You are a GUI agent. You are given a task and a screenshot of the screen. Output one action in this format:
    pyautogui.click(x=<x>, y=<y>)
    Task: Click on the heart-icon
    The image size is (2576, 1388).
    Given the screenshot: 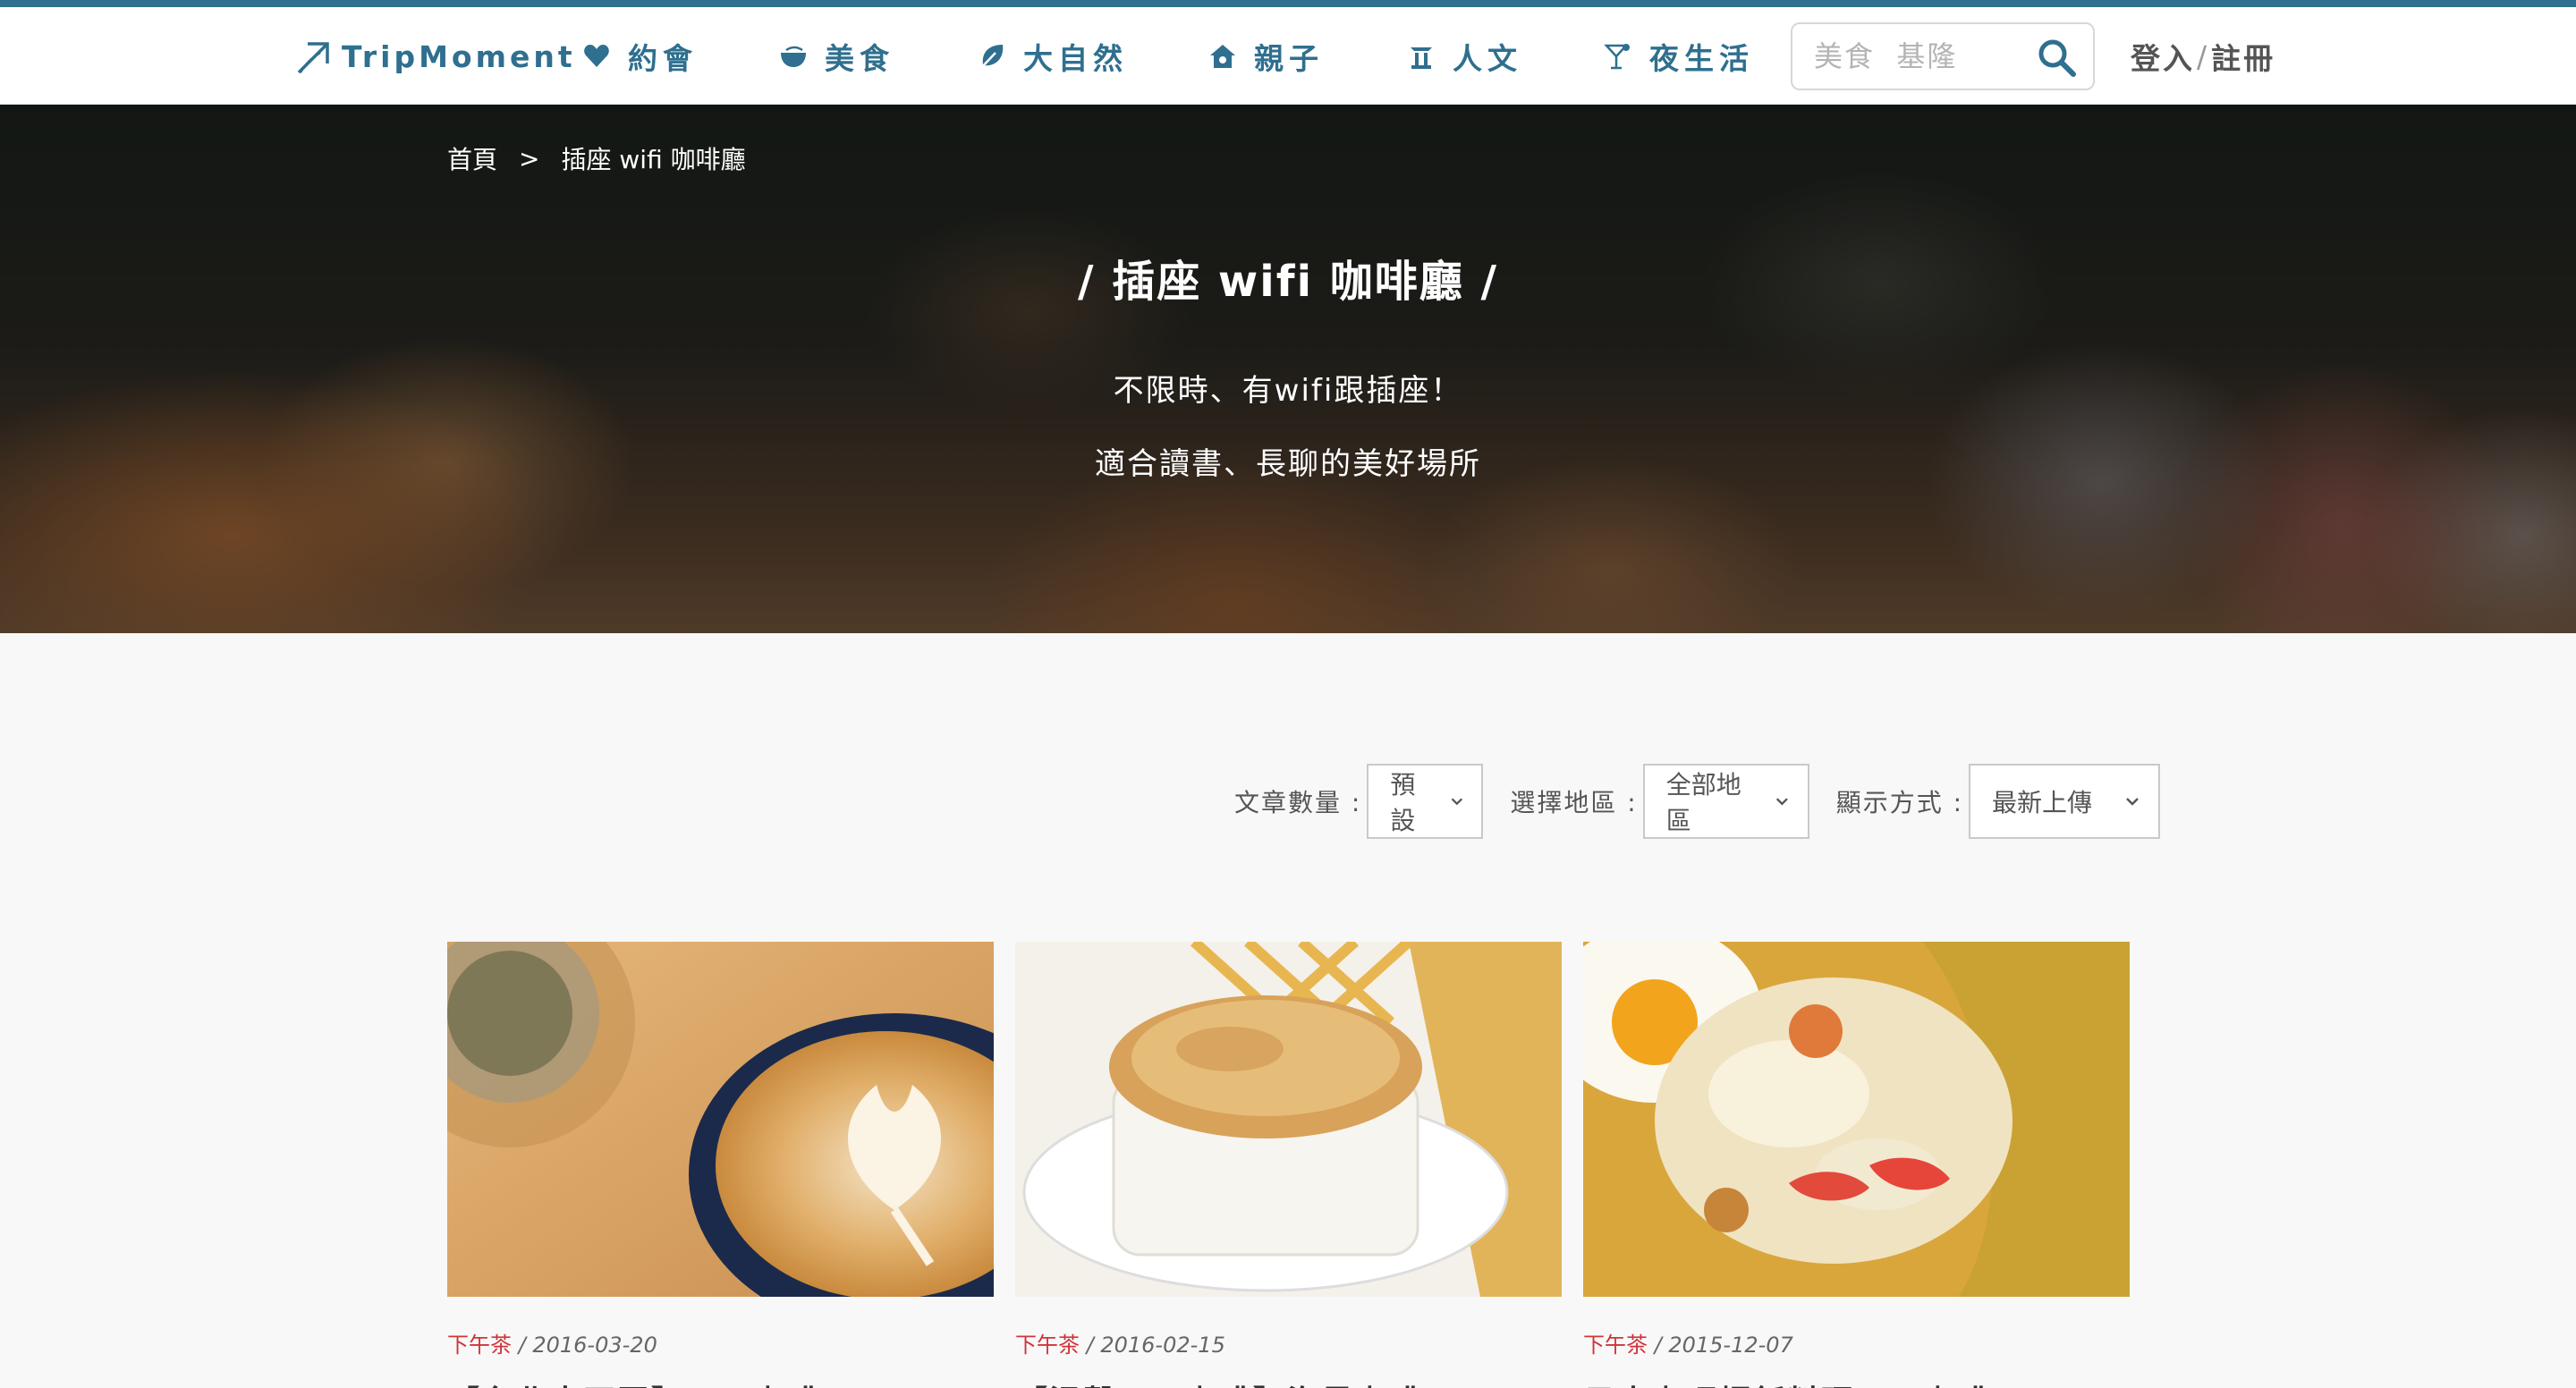 What is the action you would take?
    pyautogui.click(x=596, y=57)
    